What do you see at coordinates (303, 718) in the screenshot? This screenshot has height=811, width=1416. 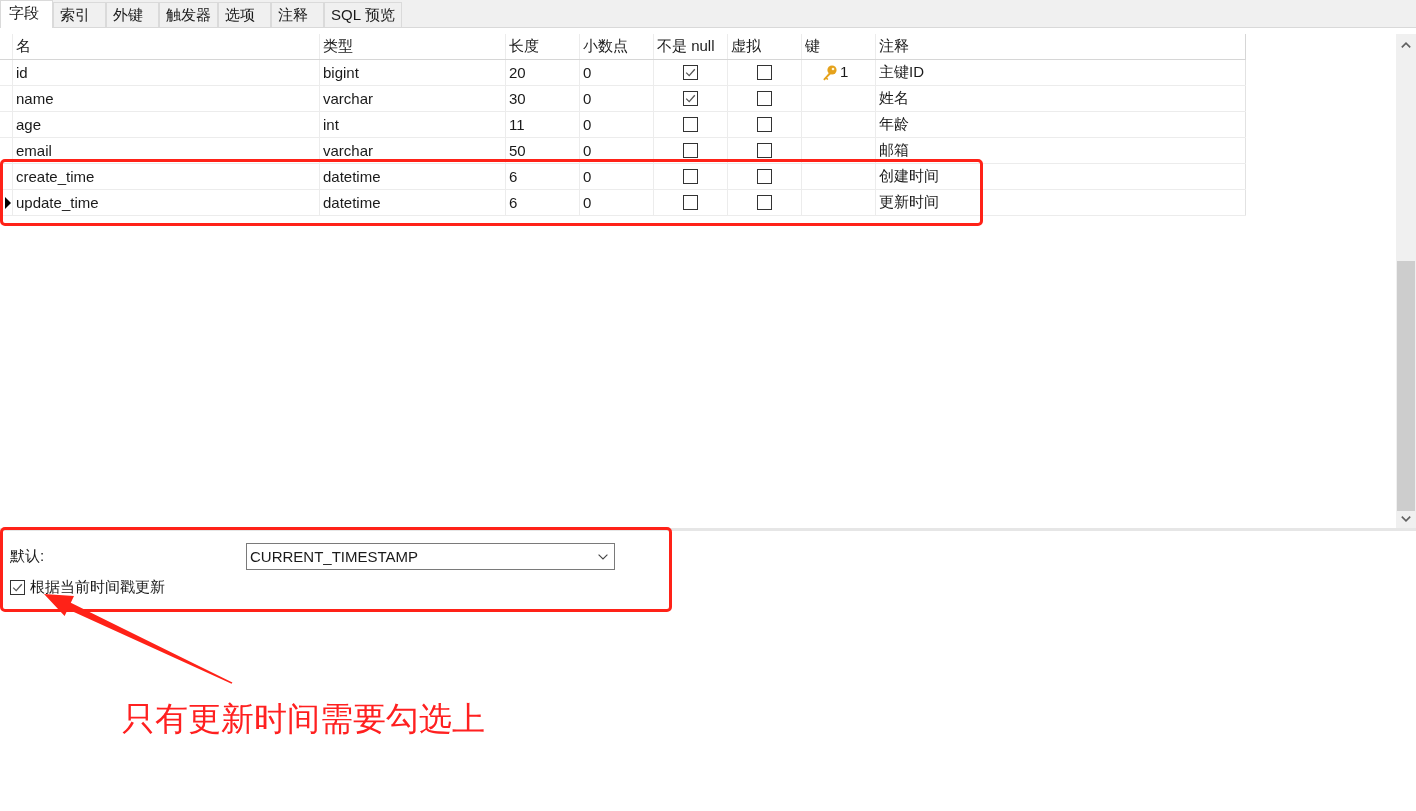 I see `annotation-text: 只有更新时间需要勾选上` at bounding box center [303, 718].